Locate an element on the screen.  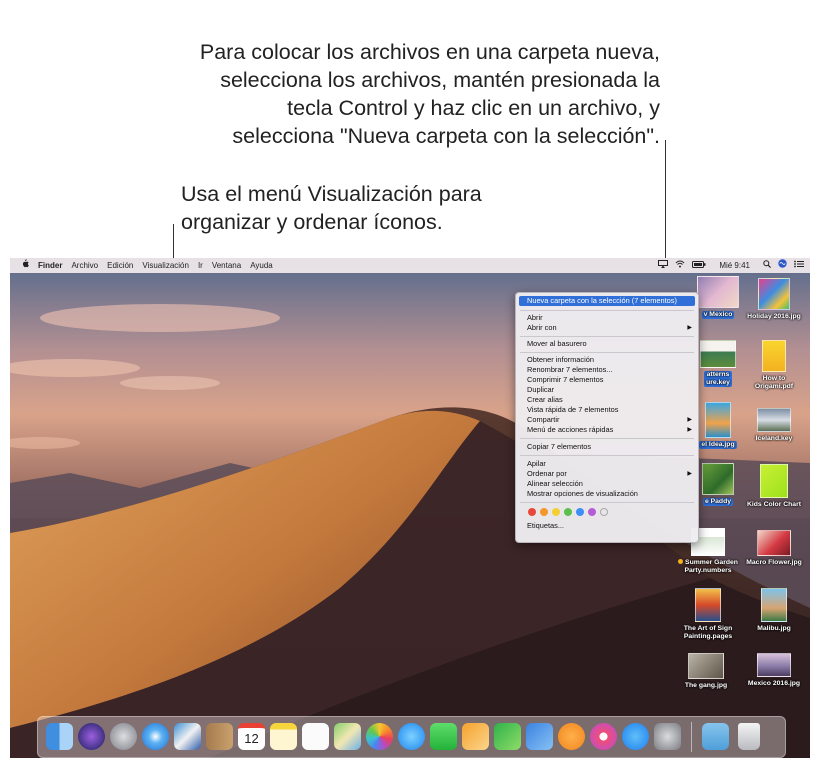
menu-item-apilar: Apilar is located at coordinates (607, 464).